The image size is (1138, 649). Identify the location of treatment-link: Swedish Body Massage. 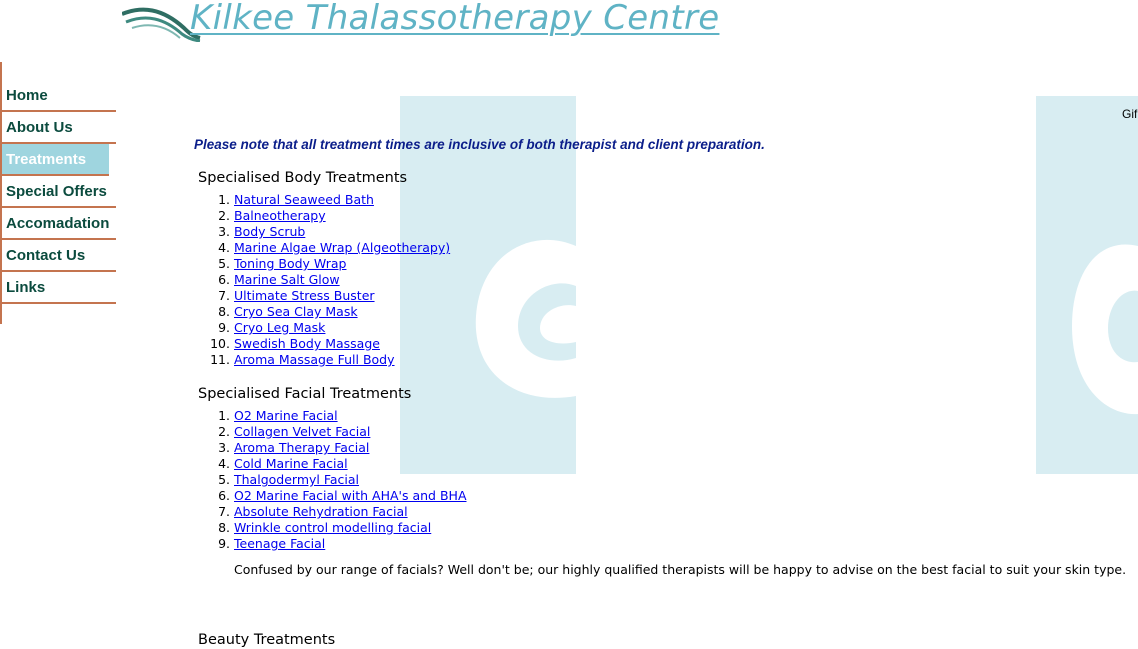
(307, 343).